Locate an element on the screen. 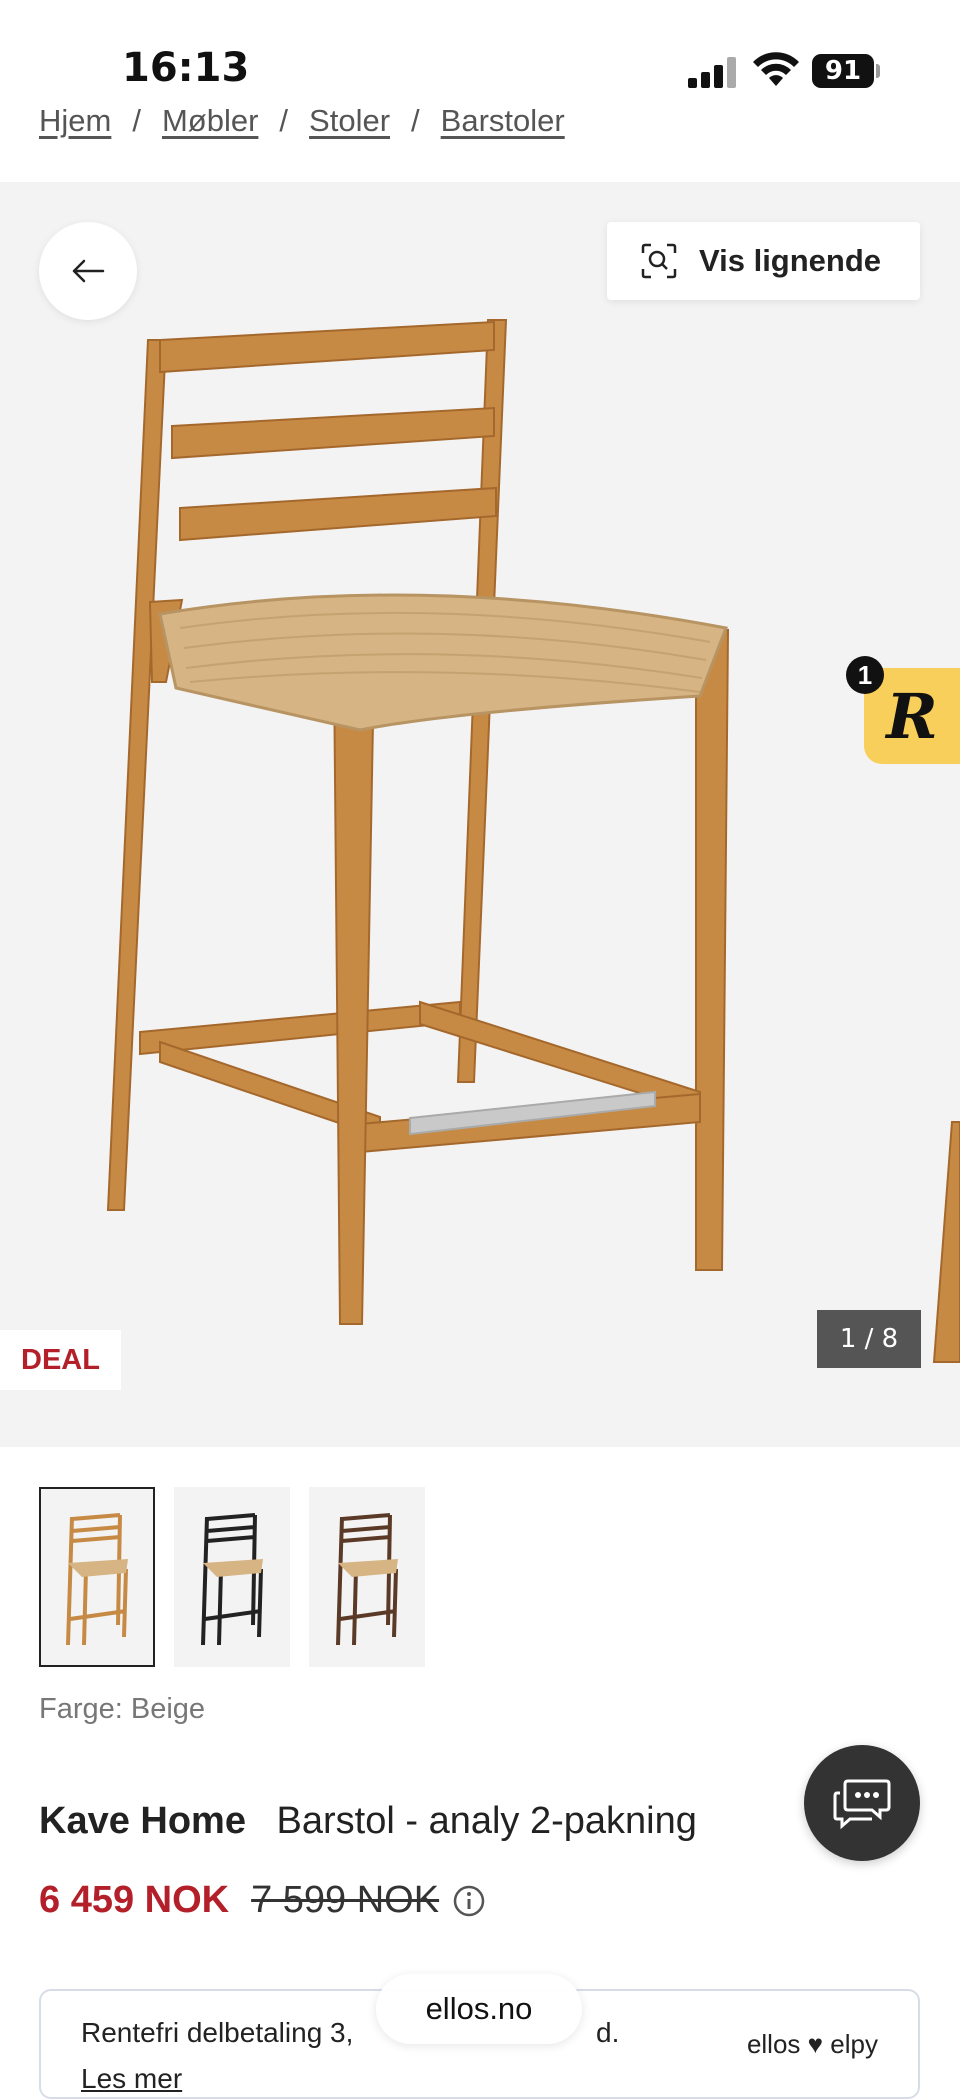  thumbnail-black is located at coordinates (232, 1577).